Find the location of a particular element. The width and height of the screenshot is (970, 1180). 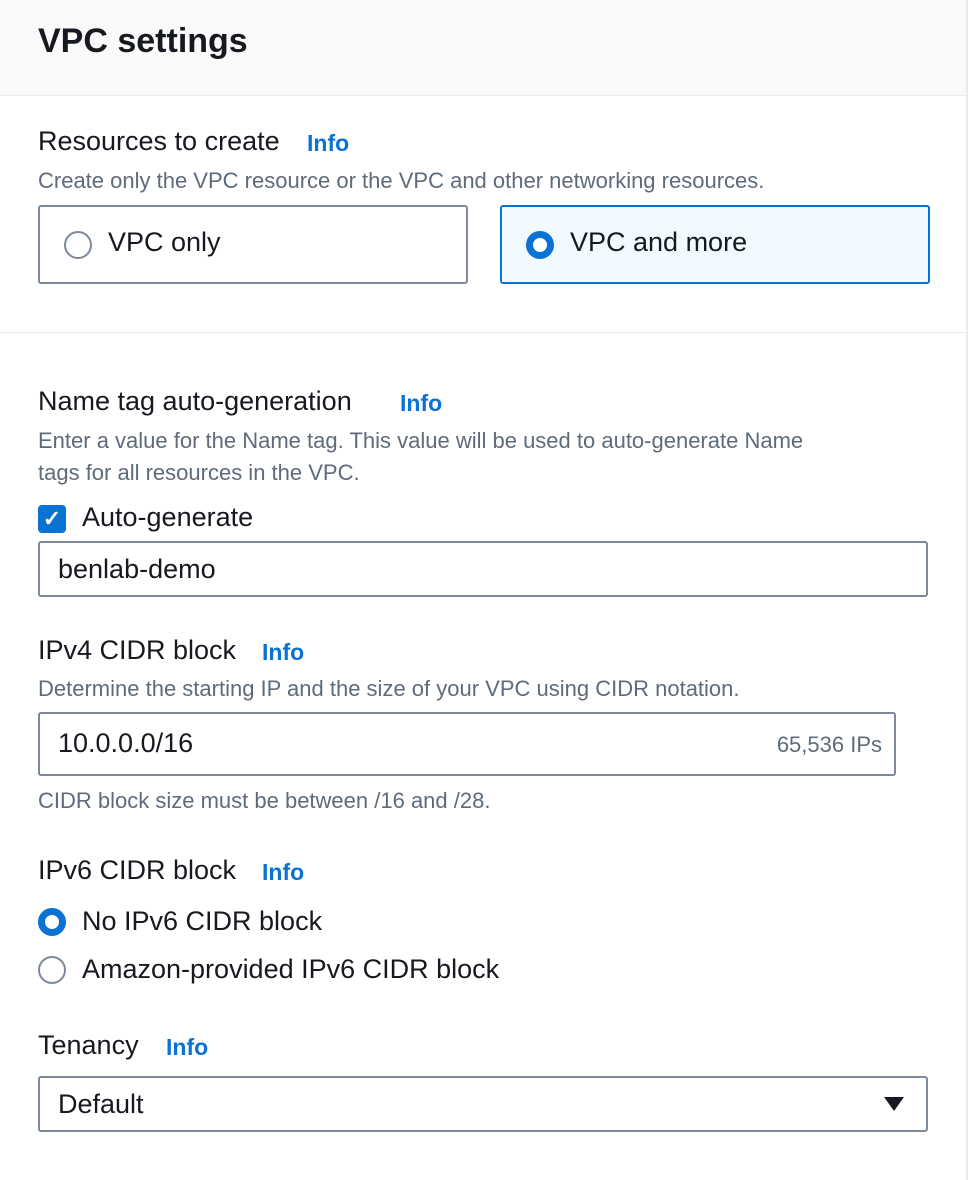

section-divider is located at coordinates (483, 332).